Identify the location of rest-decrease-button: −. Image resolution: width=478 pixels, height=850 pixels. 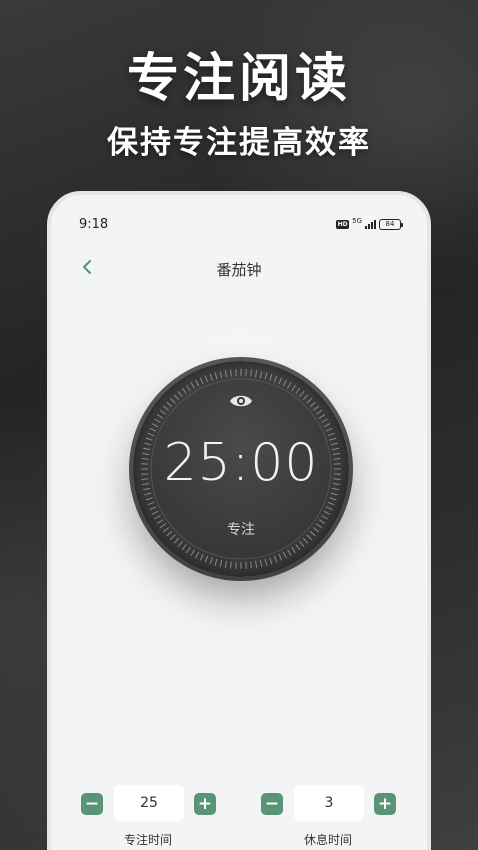
(272, 804).